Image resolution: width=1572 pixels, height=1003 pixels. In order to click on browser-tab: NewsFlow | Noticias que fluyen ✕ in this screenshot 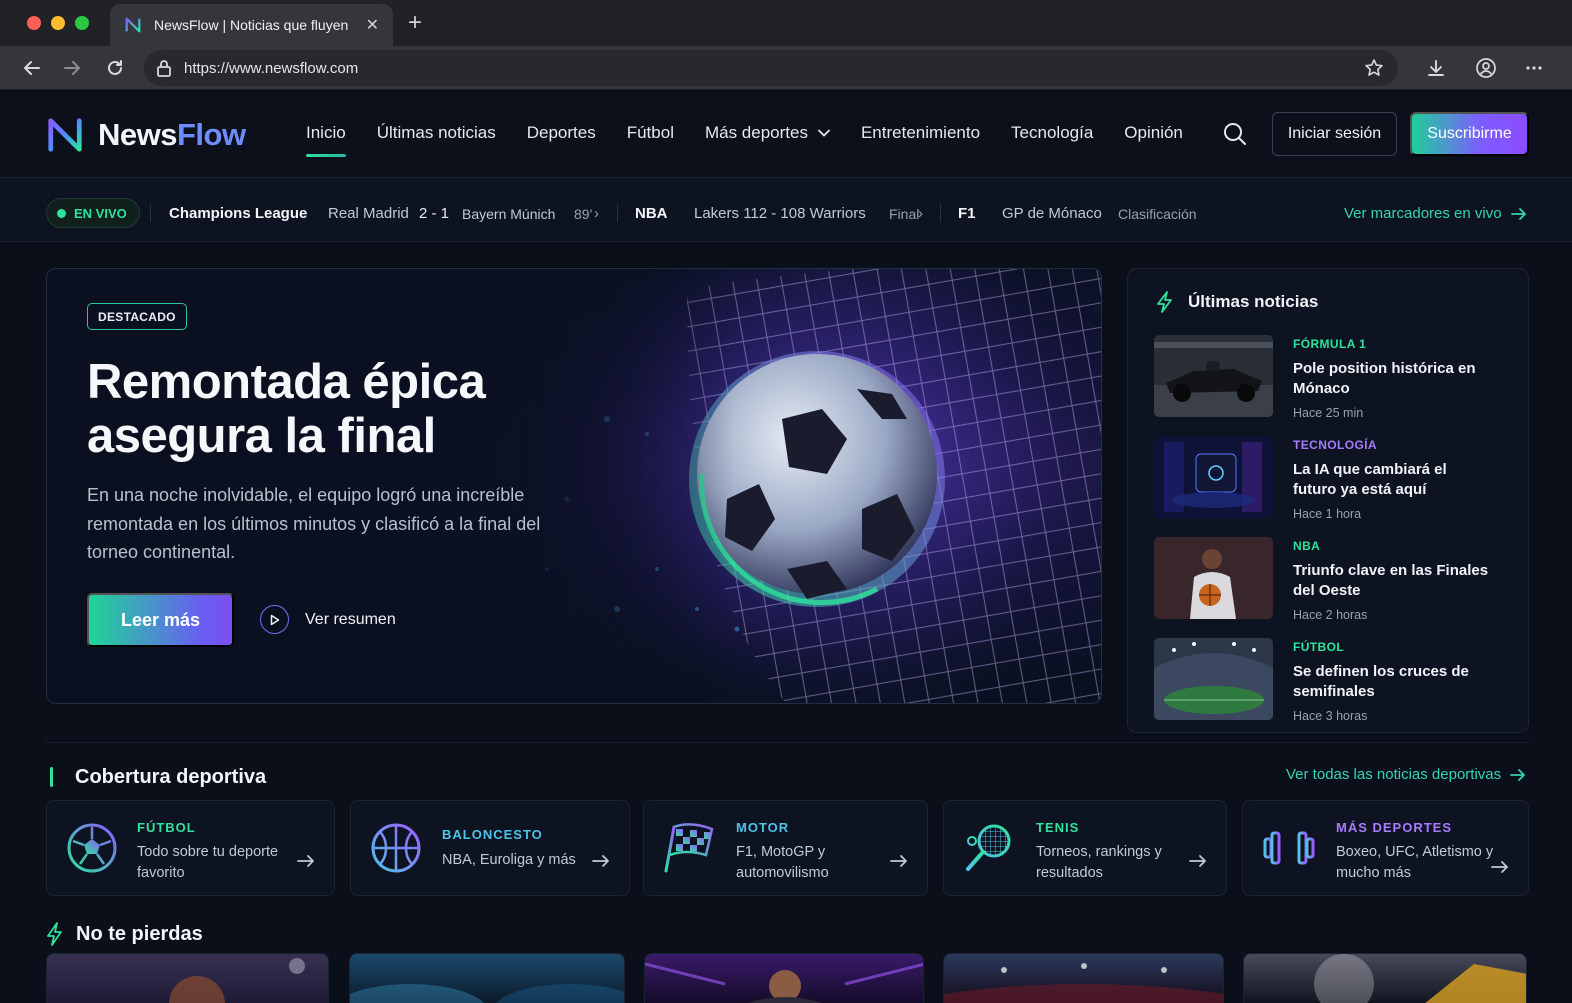, I will do `click(251, 25)`.